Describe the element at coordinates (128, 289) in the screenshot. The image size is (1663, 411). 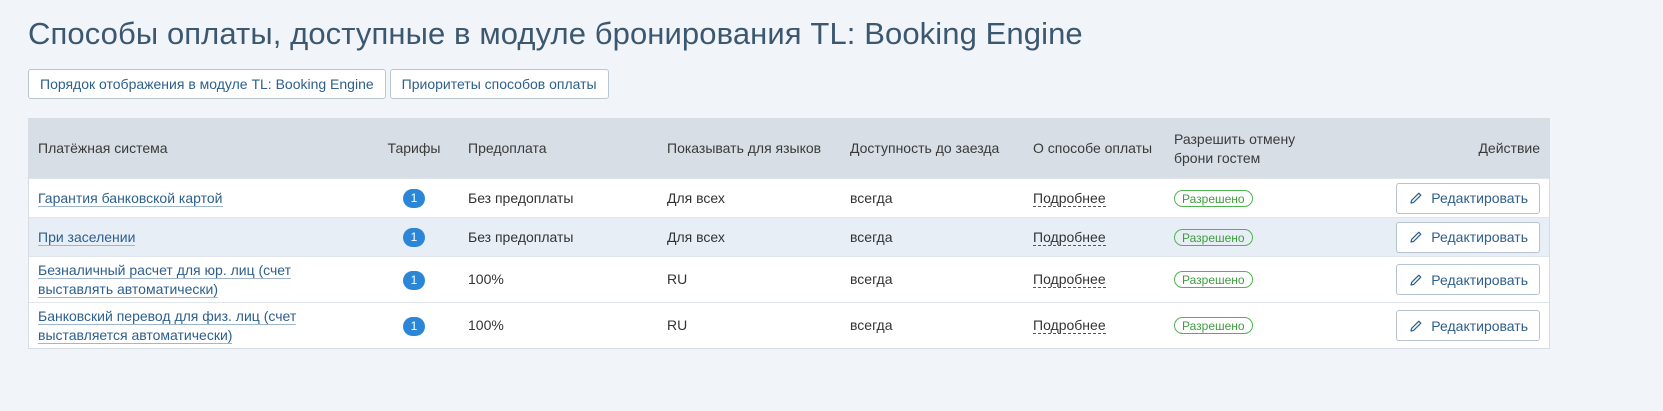
I see `payment-system-link-line2: выставлять автоматически)` at that location.